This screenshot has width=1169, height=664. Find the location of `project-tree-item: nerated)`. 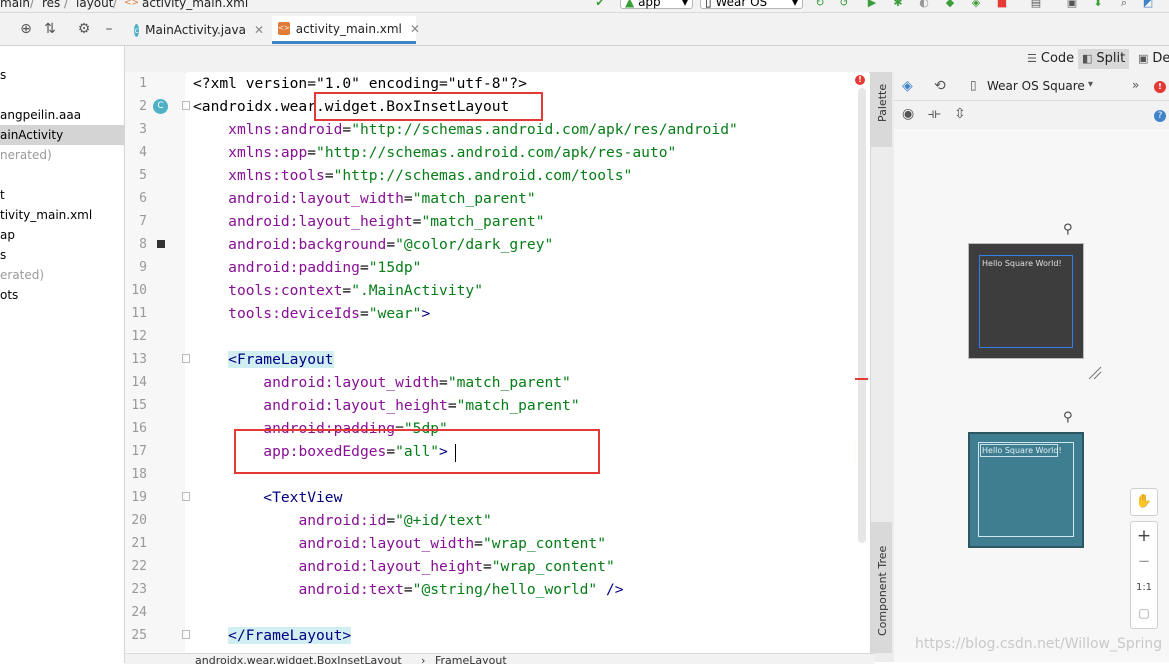

project-tree-item: nerated) is located at coordinates (26, 155).